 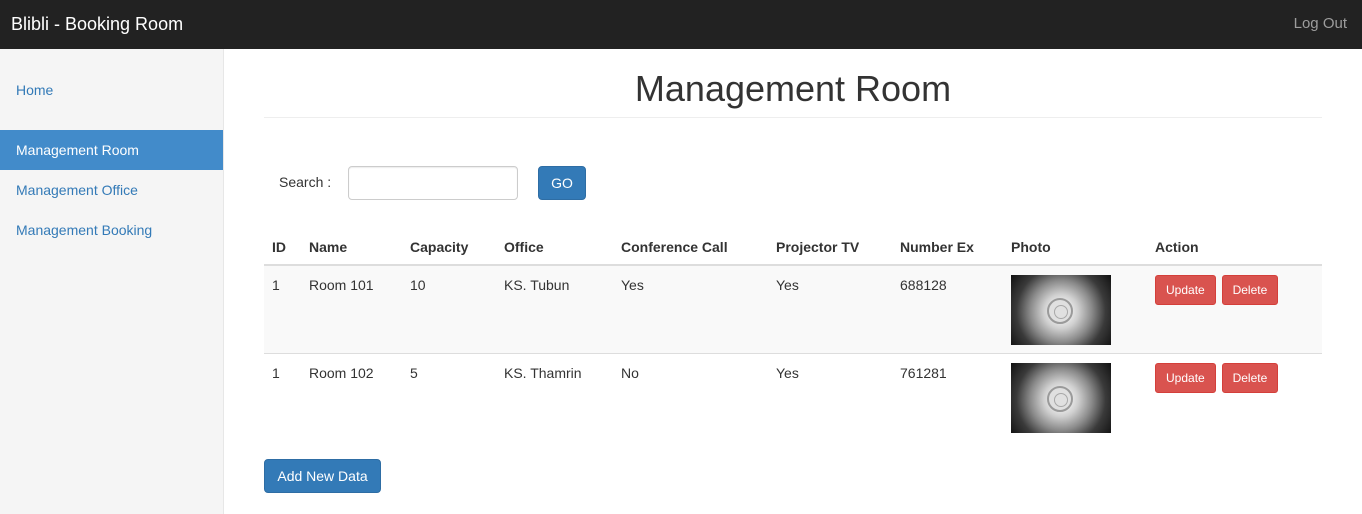 What do you see at coordinates (1234, 247) in the screenshot?
I see `column-header: Action` at bounding box center [1234, 247].